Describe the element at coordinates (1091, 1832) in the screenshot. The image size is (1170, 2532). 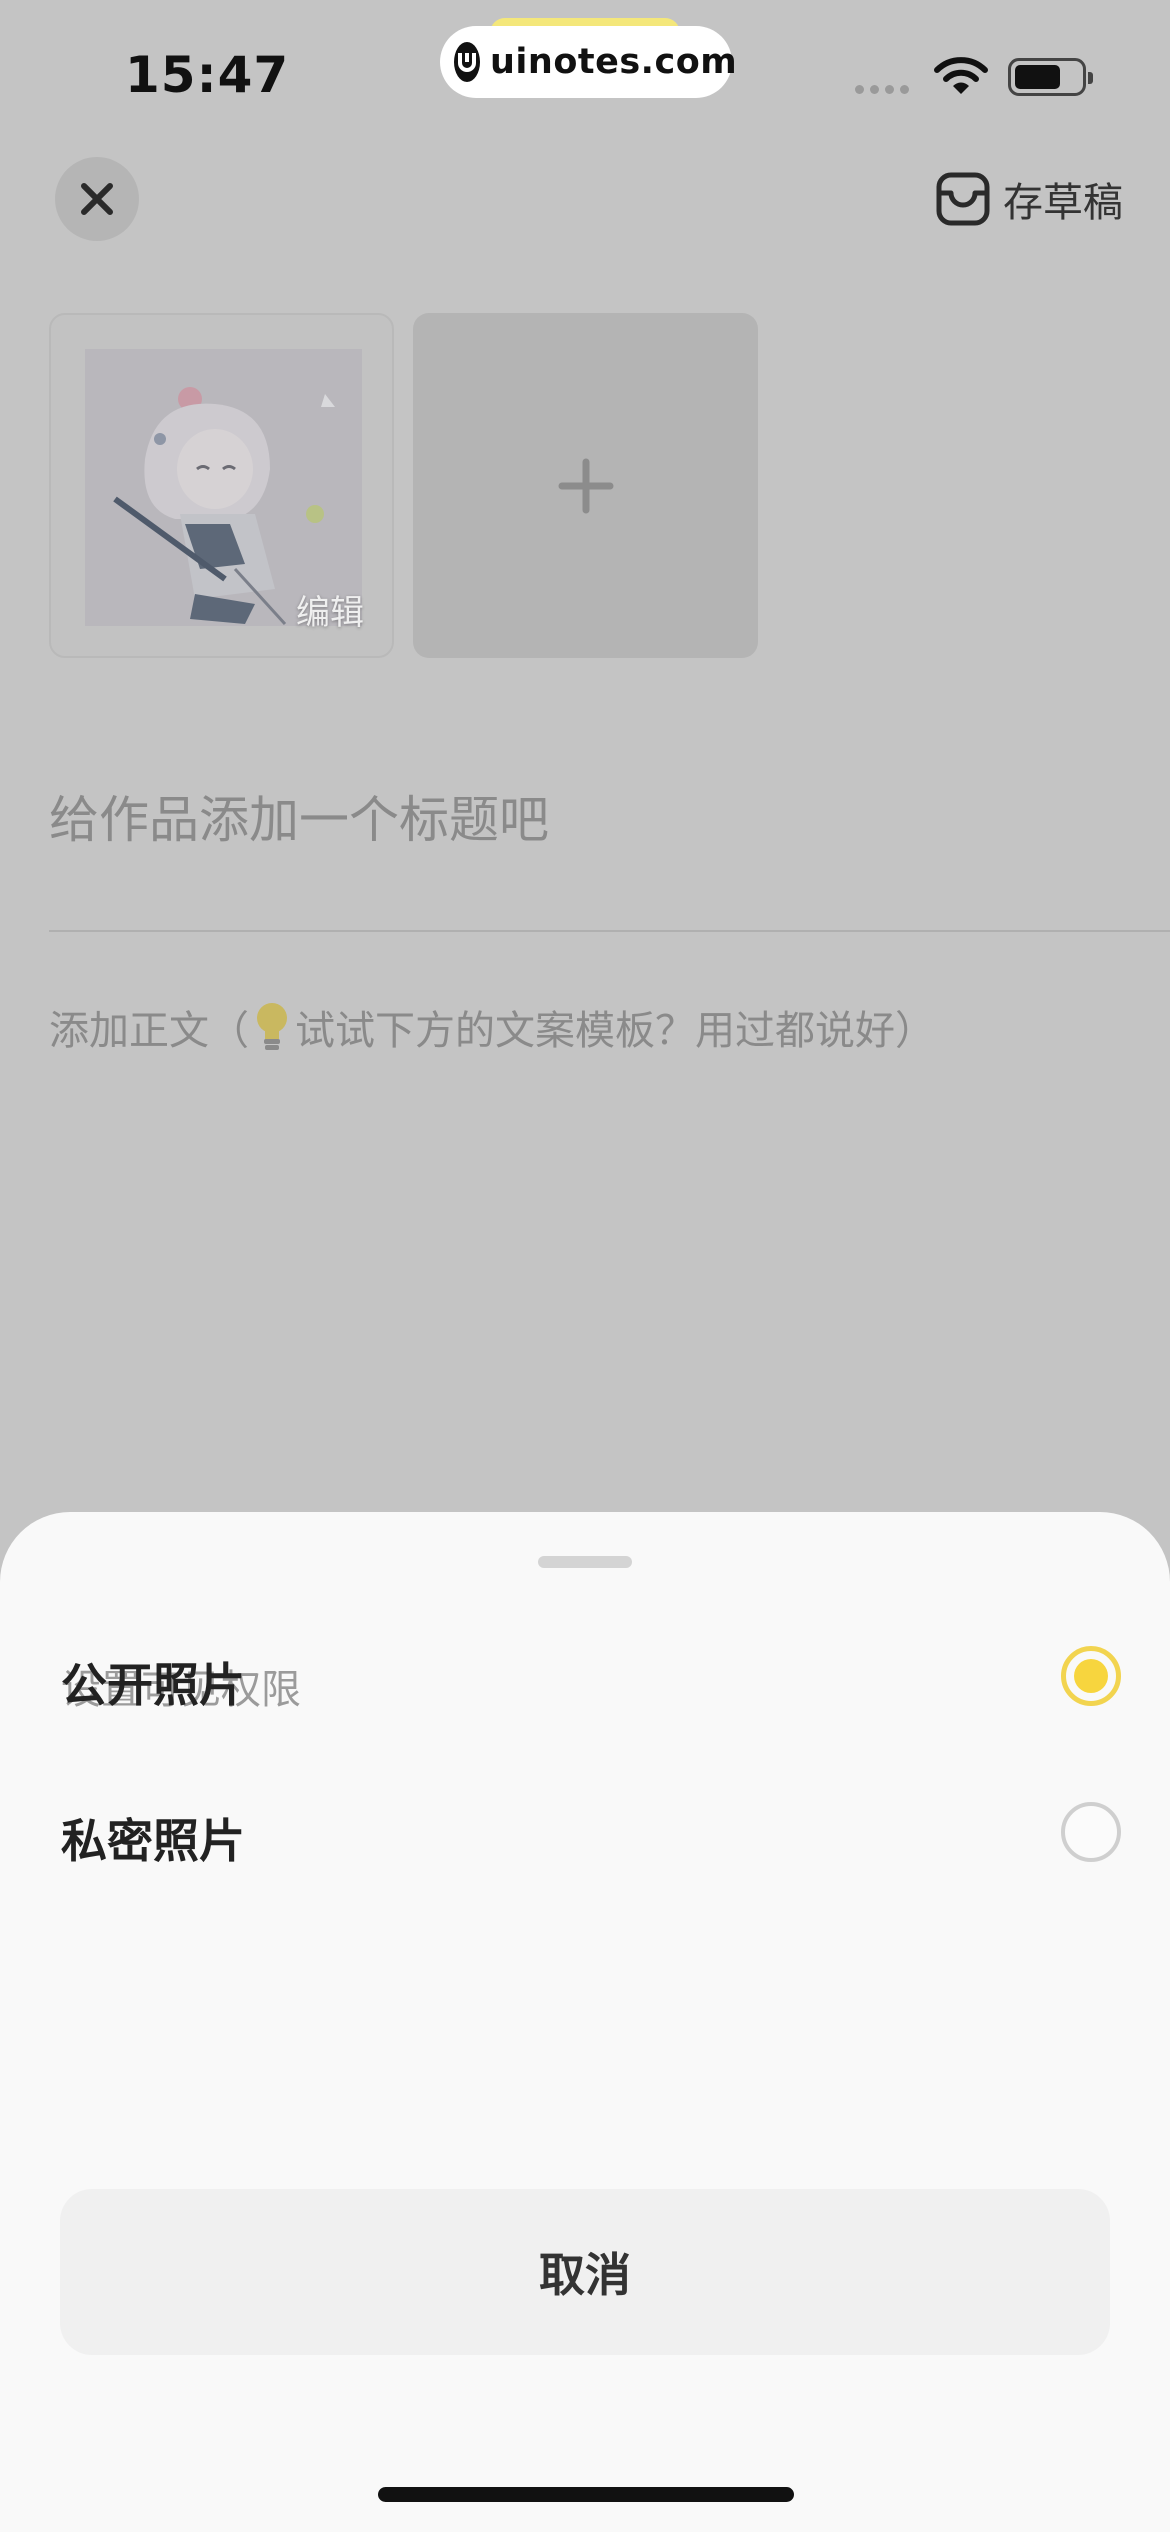
I see `radio-unselected-icon` at that location.